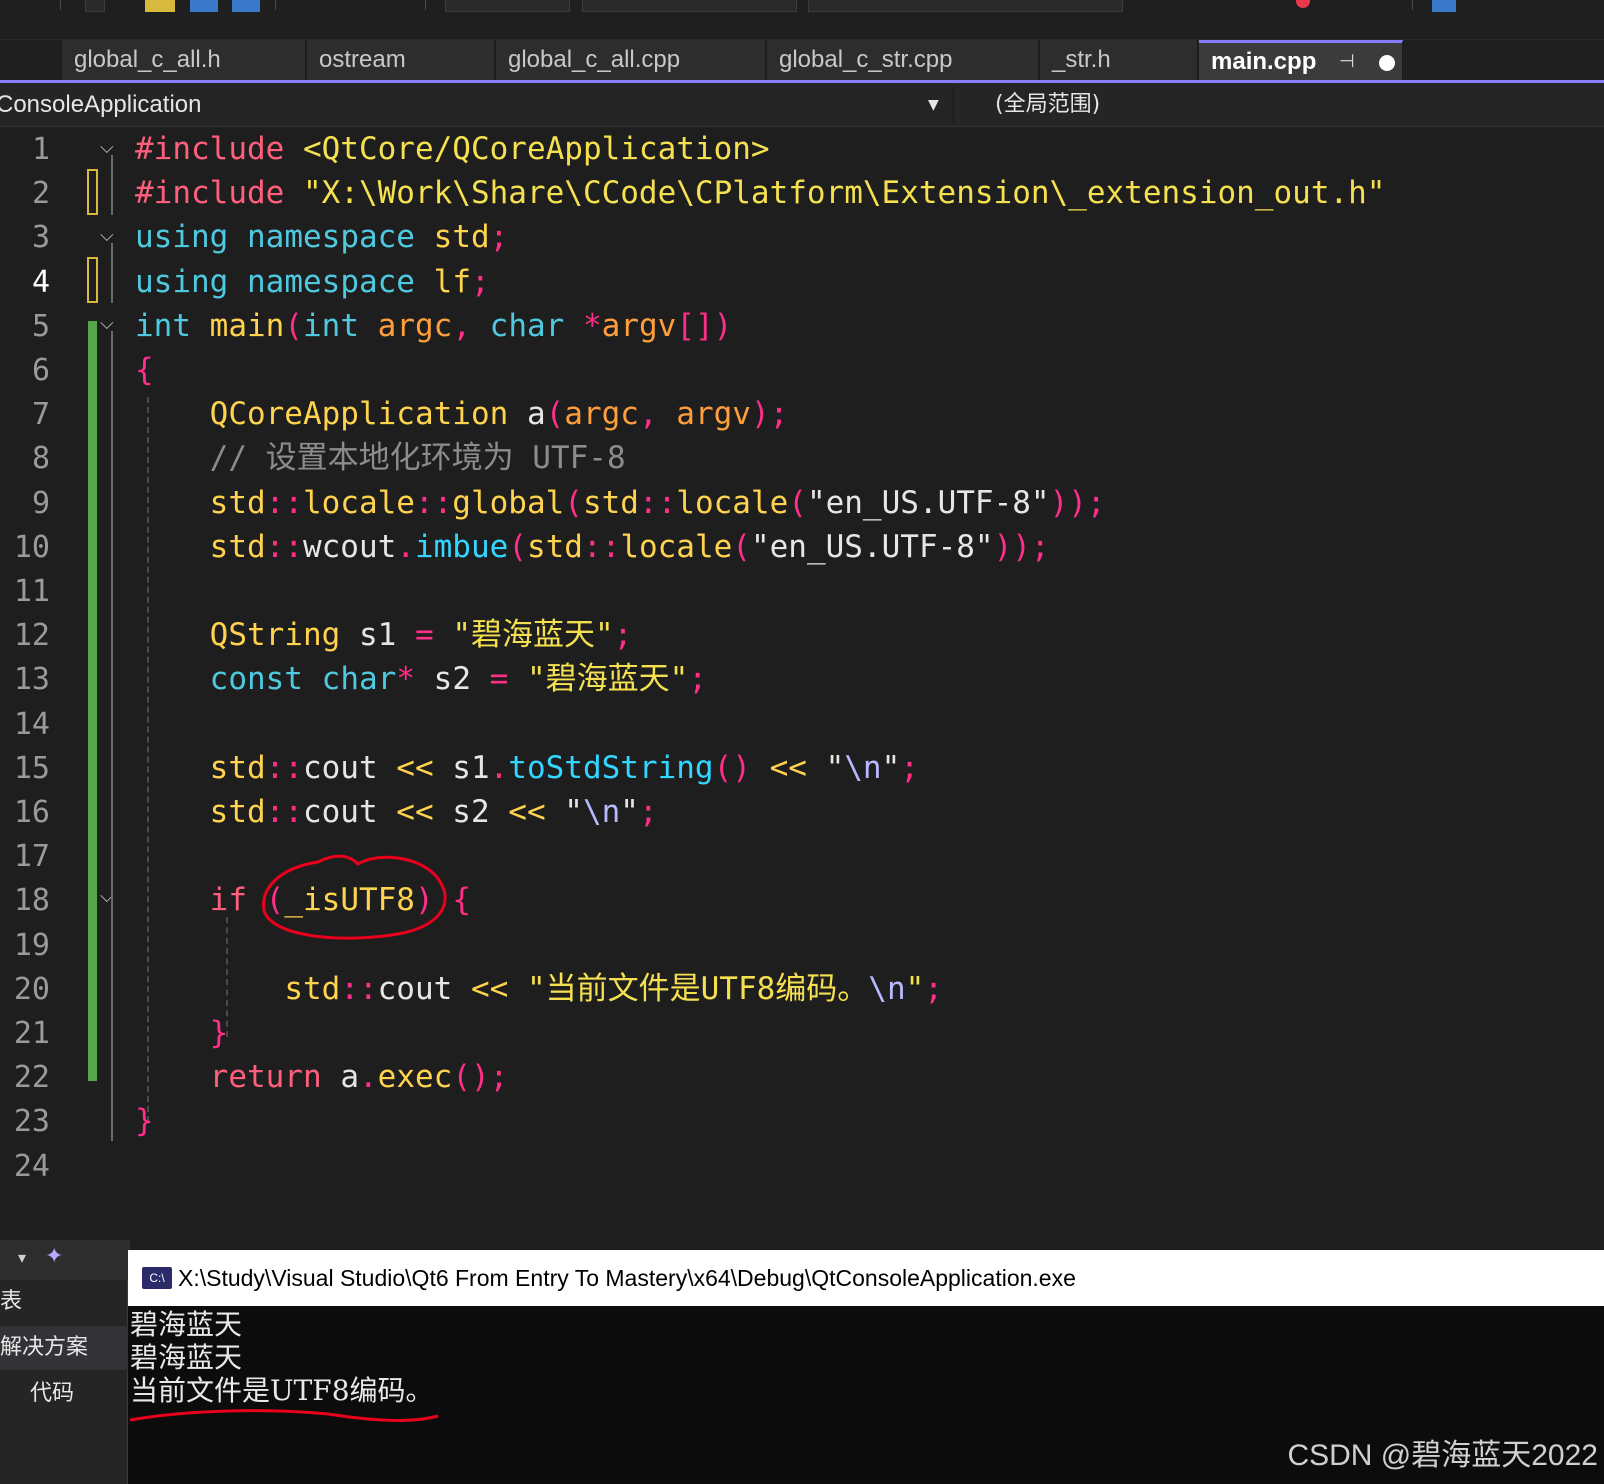  What do you see at coordinates (953, 105) in the screenshot?
I see `divider` at bounding box center [953, 105].